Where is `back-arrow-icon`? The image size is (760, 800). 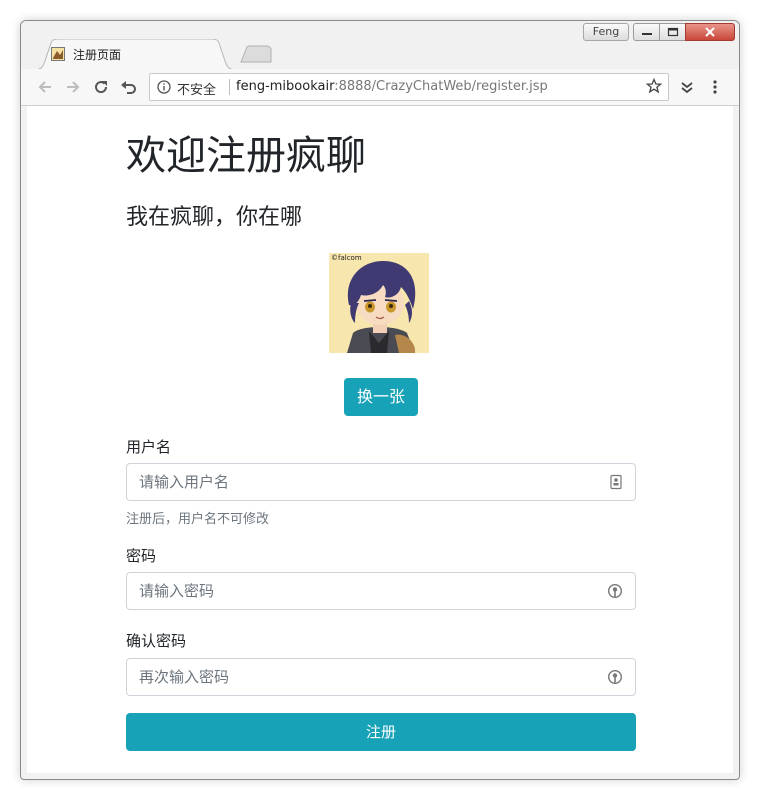
back-arrow-icon is located at coordinates (44, 87).